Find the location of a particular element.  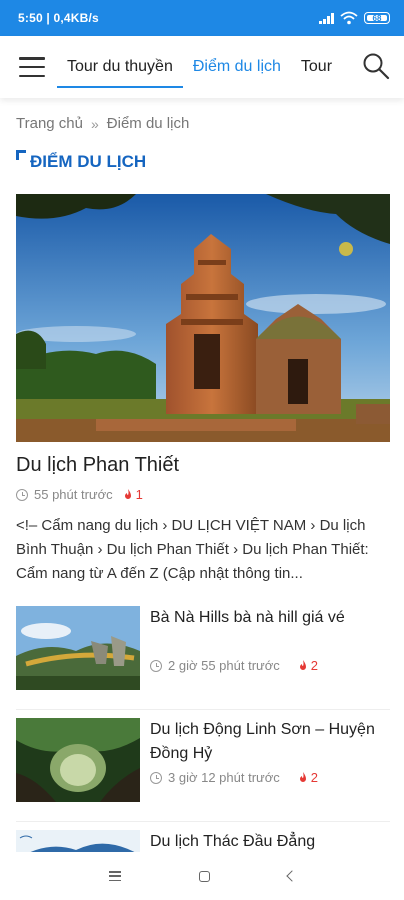

article-meta: 3 giờ 12 phút trước 2 is located at coordinates (234, 777).